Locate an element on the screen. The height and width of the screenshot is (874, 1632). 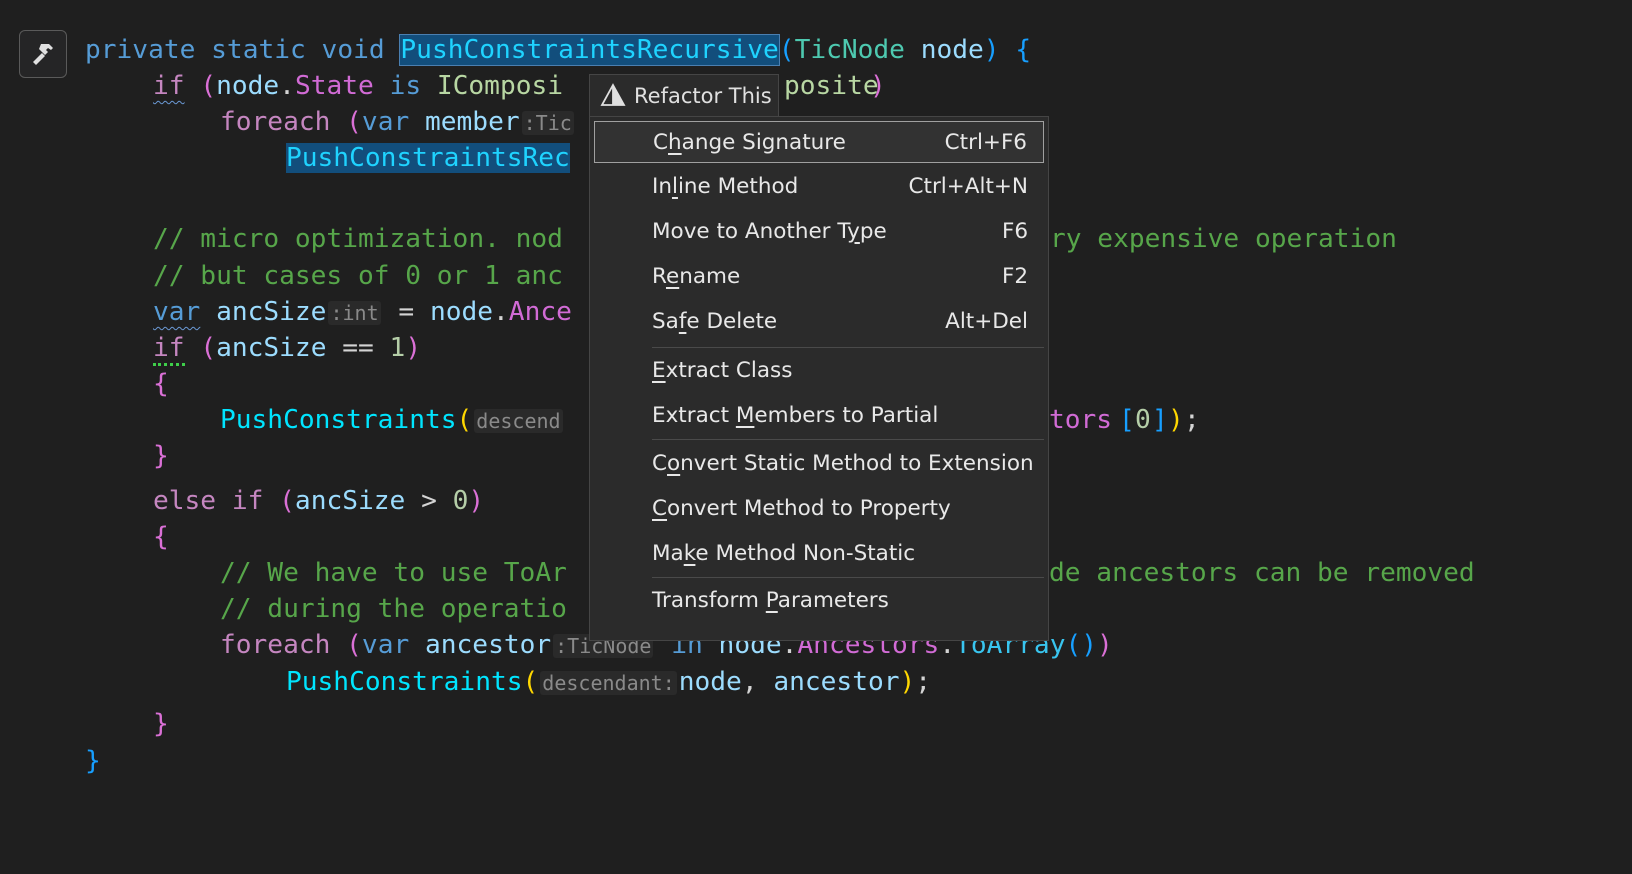
token: is is located at coordinates (397, 86).